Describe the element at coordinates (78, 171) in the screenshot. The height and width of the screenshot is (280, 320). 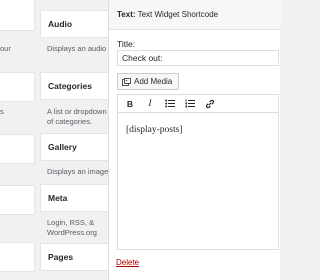
I see `widget-description: Displays an image` at that location.